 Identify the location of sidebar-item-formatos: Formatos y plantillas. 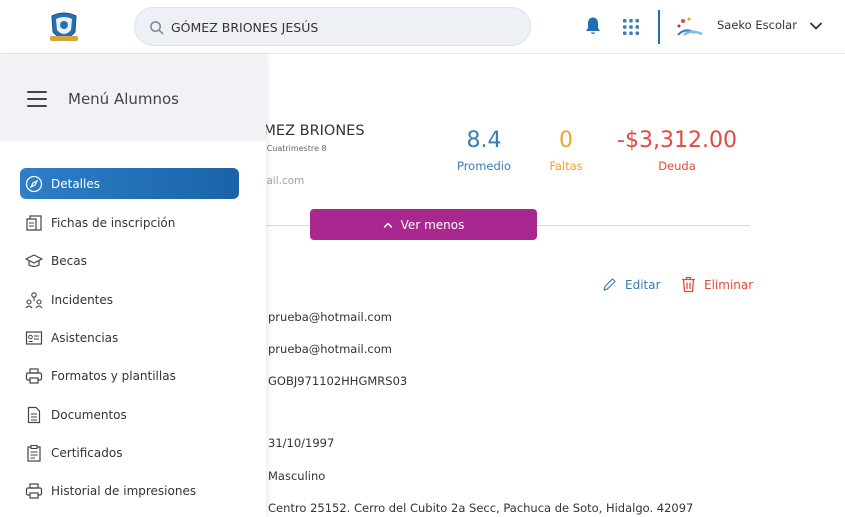
(129, 375).